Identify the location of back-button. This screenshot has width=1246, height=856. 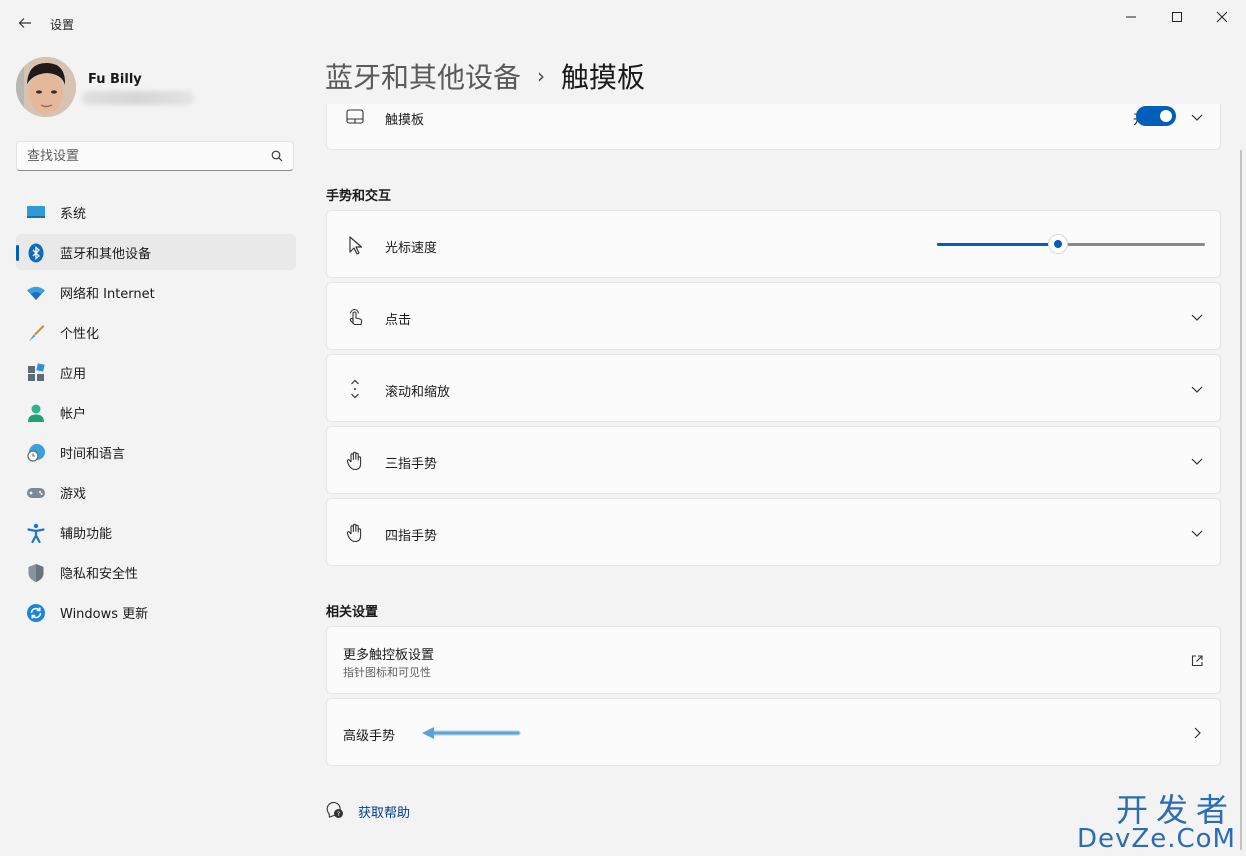
(25, 23).